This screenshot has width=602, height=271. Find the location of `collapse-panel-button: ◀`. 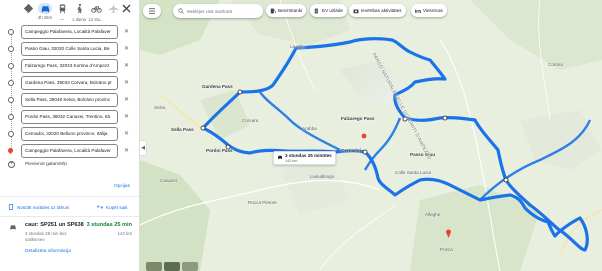

collapse-panel-button: ◀ is located at coordinates (143, 148).